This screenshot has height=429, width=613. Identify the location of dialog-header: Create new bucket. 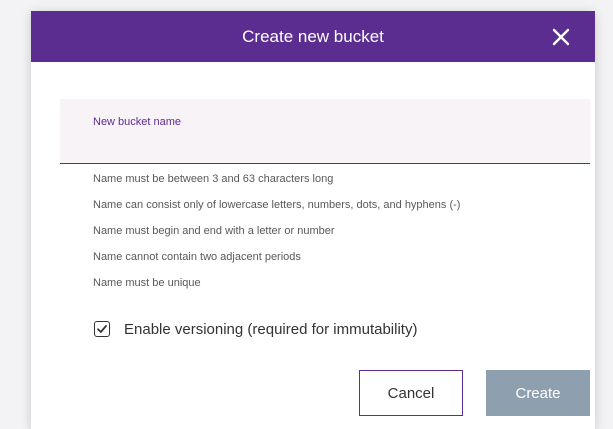
(313, 36).